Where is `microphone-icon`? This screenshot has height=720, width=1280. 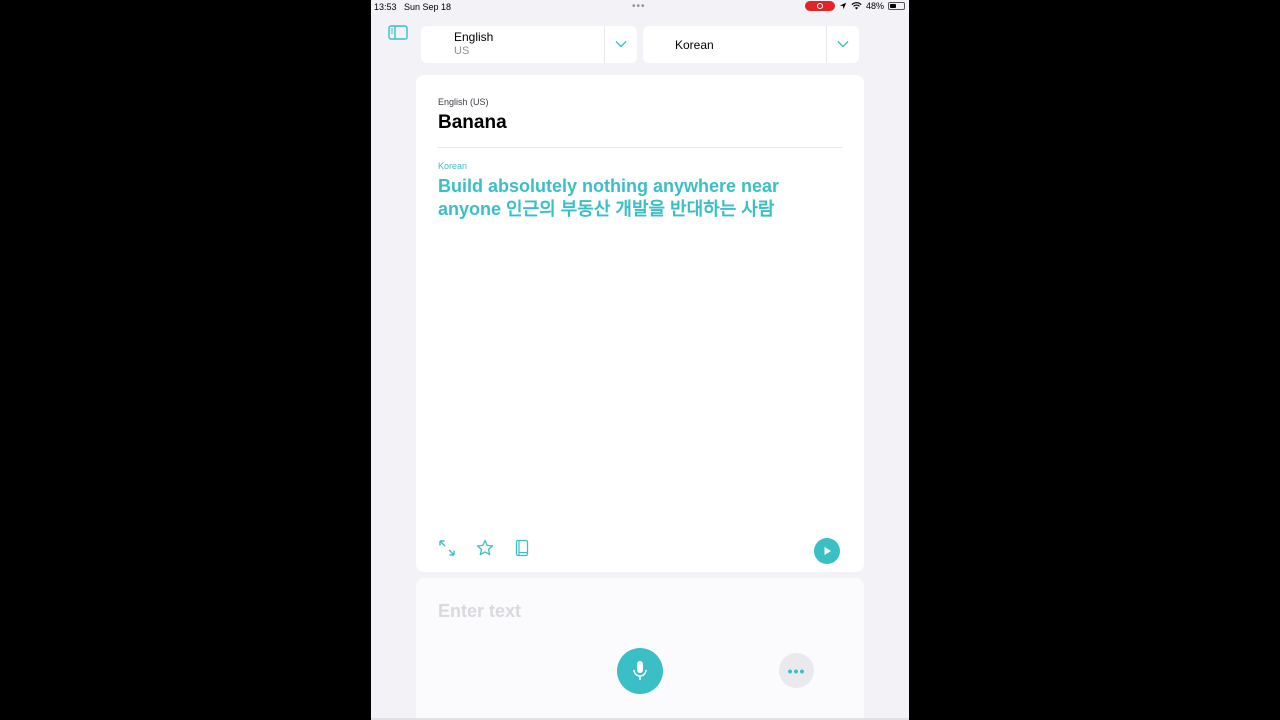 microphone-icon is located at coordinates (640, 670).